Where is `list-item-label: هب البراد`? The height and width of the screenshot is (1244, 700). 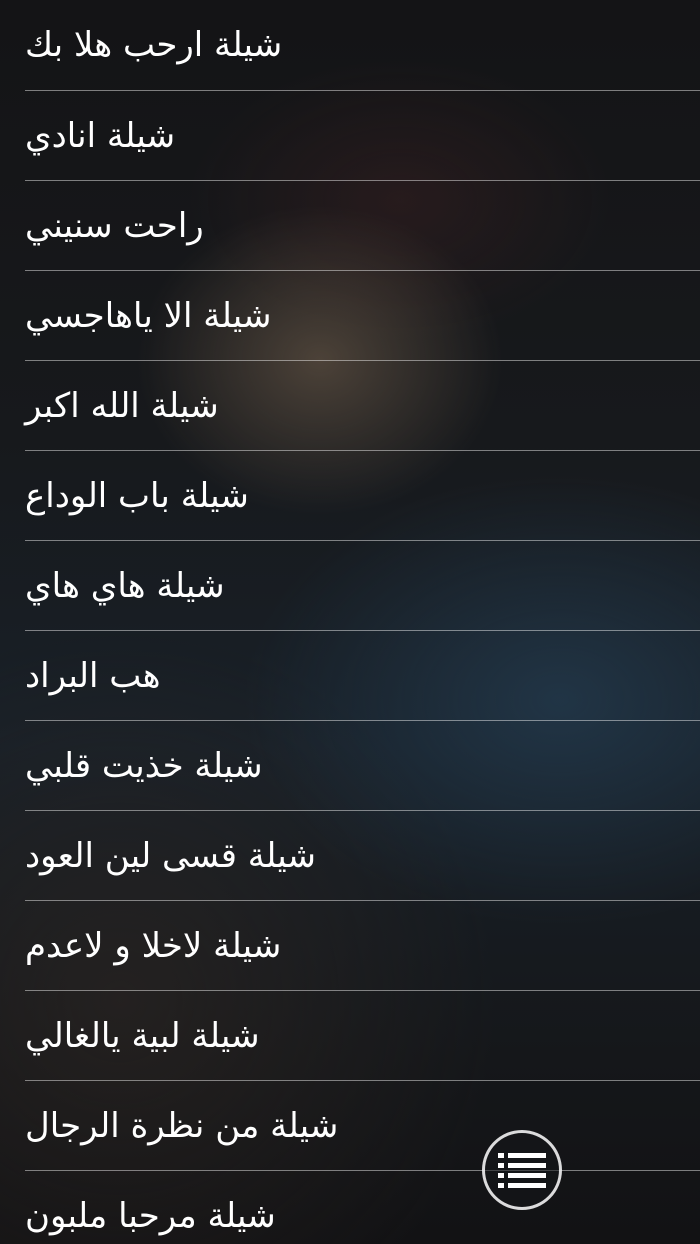
list-item-label: هب البراد is located at coordinates (93, 675).